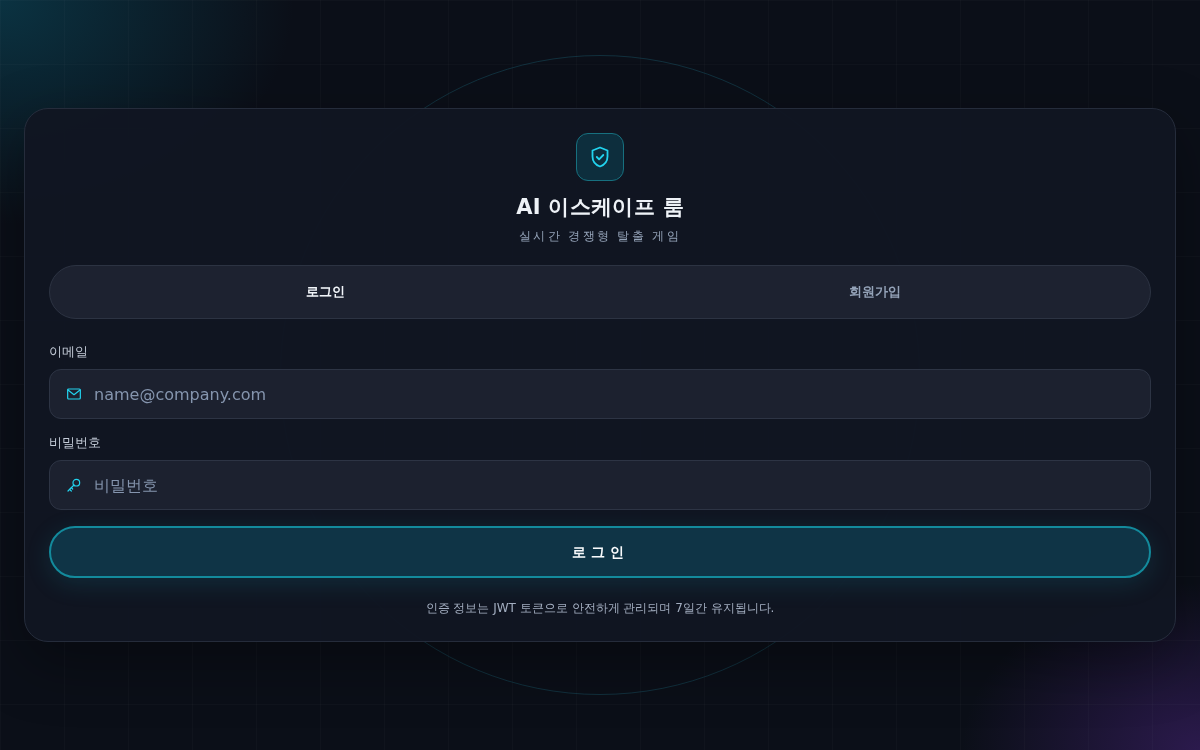  I want to click on key-icon, so click(74, 485).